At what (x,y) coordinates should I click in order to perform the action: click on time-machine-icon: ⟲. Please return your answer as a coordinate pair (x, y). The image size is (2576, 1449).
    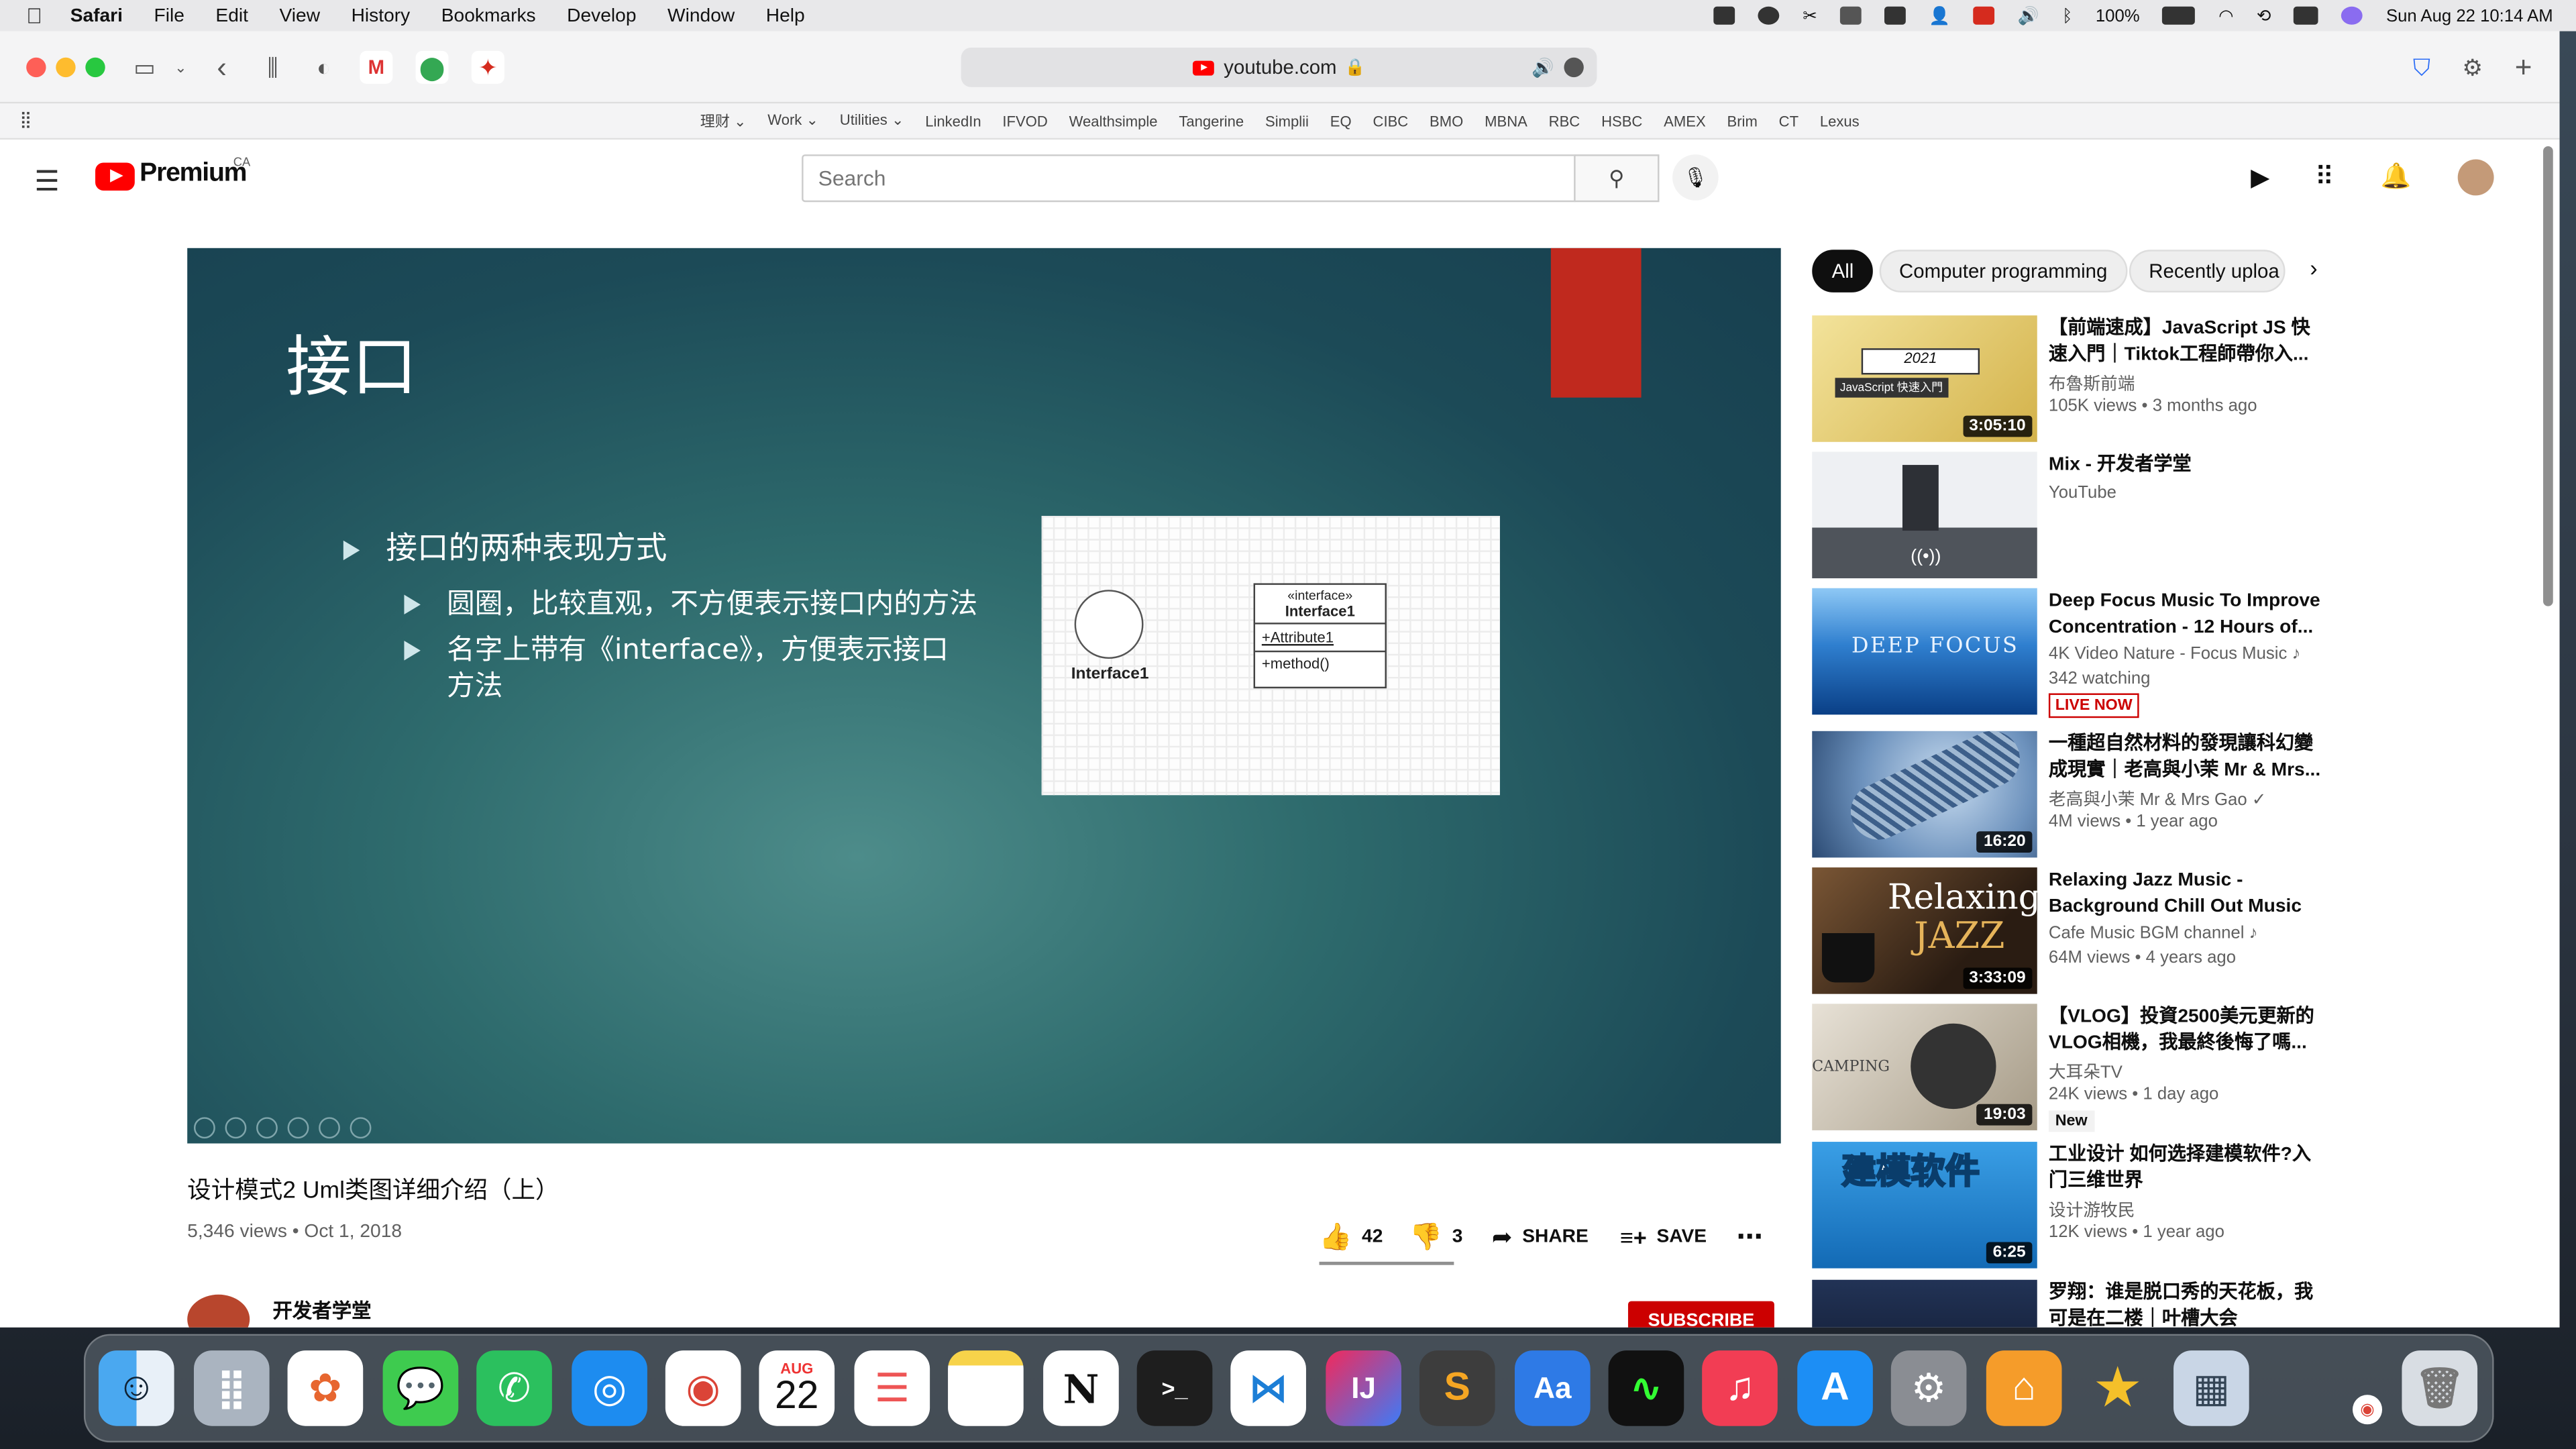
    Looking at the image, I should click on (2264, 15).